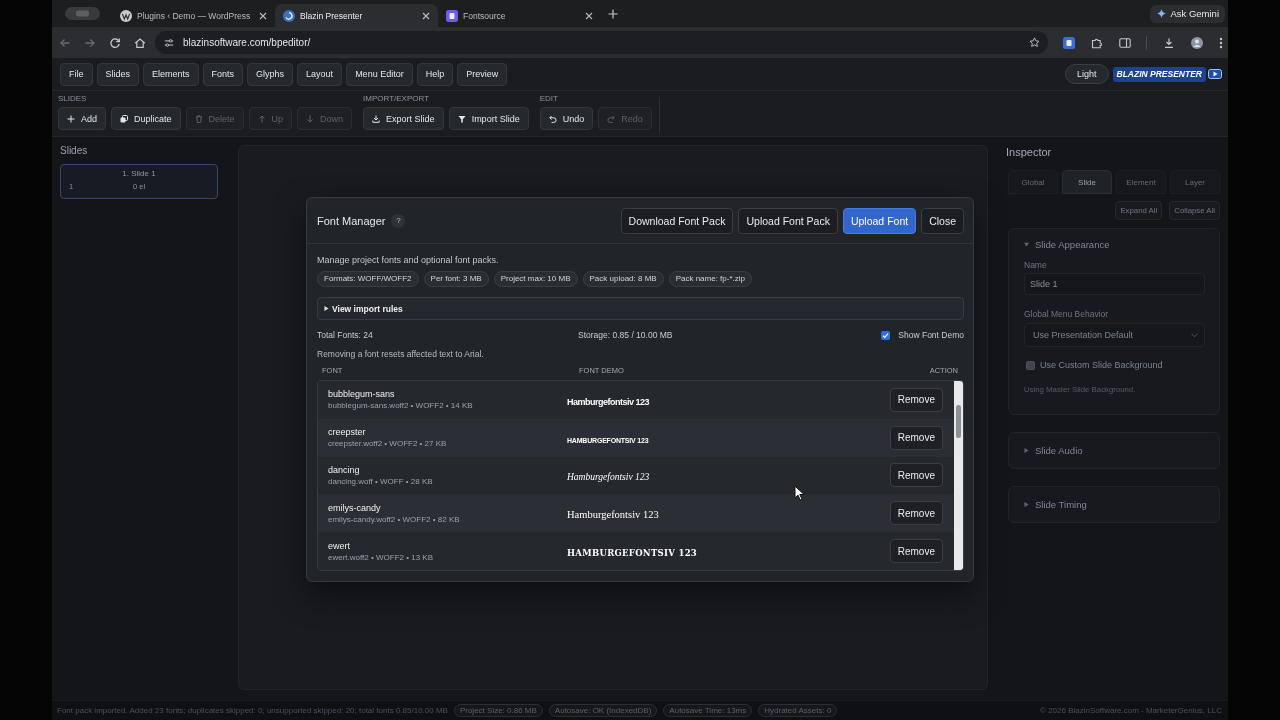  What do you see at coordinates (798, 710) in the screenshot?
I see `status-item: Hydrated Assets: 0` at bounding box center [798, 710].